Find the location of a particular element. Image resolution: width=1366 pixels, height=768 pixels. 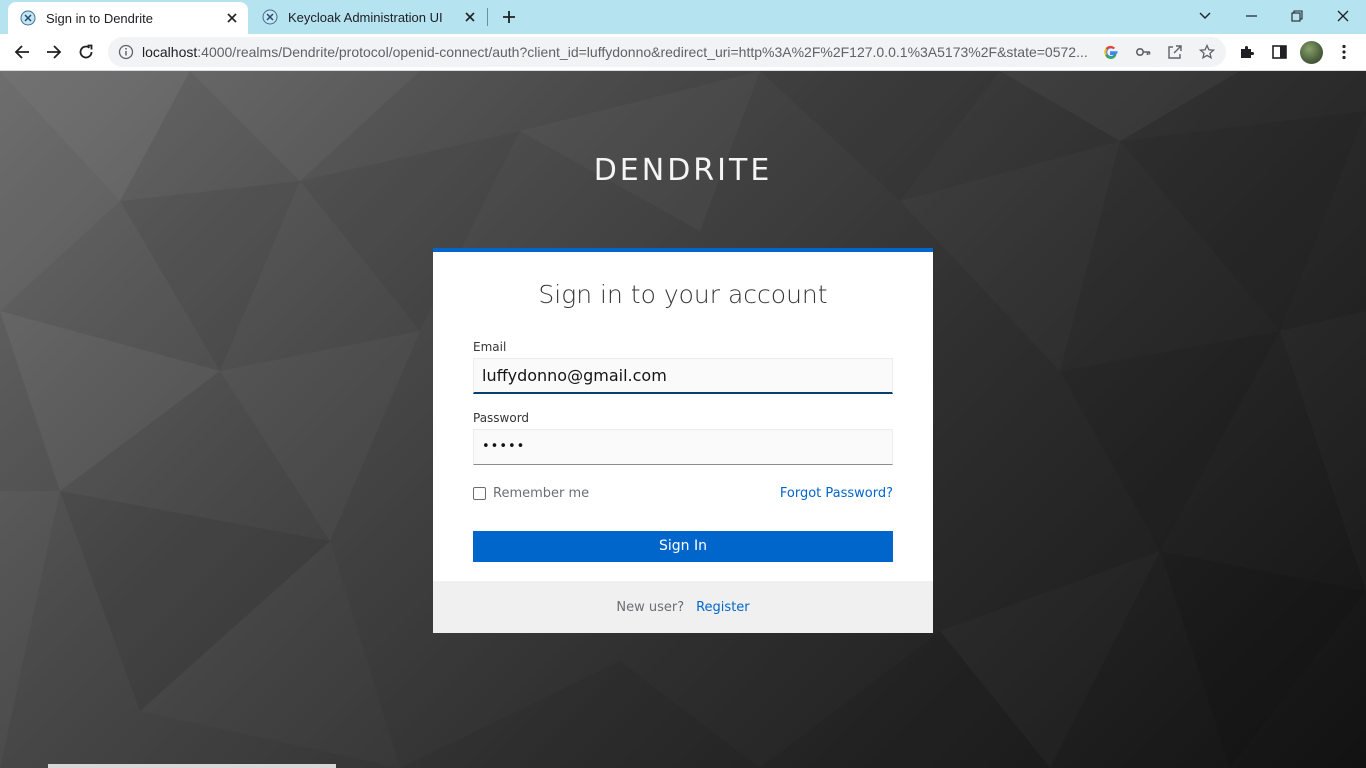

new-tab-button is located at coordinates (509, 17).